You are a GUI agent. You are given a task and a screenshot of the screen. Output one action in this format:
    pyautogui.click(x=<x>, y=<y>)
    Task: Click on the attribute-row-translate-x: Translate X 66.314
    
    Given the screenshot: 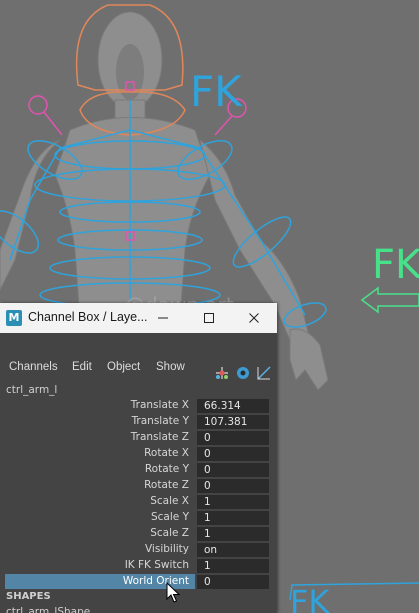 What is the action you would take?
    pyautogui.click(x=138, y=406)
    